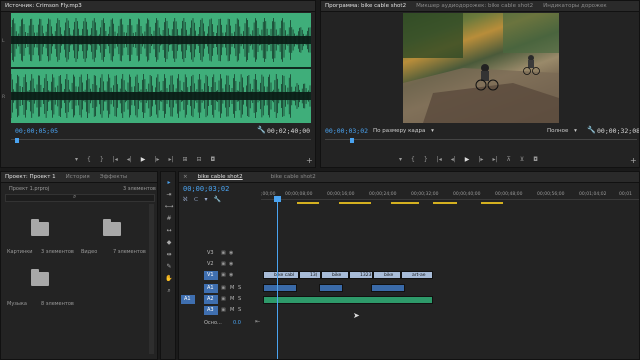 The width and height of the screenshot is (640, 360). I want to click on master-track-value: 0.0, so click(237, 323).